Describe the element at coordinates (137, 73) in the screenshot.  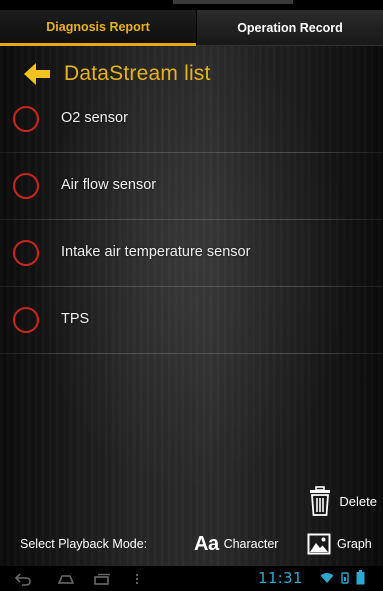
I see `page-title: DataStream list` at that location.